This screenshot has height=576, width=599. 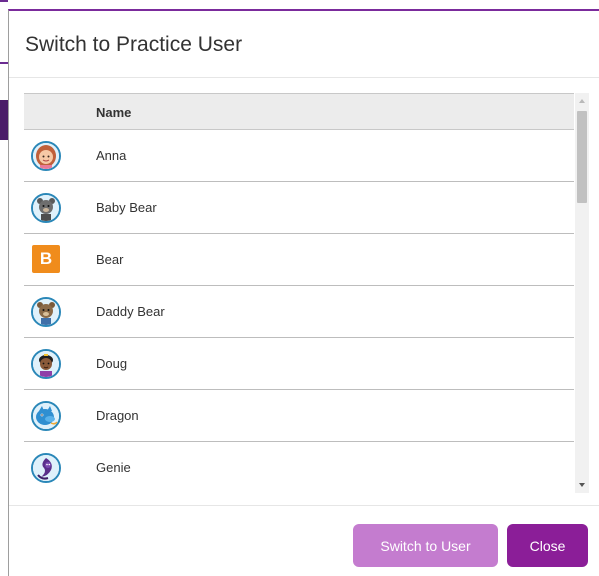 I want to click on user-name: Genie, so click(x=113, y=467).